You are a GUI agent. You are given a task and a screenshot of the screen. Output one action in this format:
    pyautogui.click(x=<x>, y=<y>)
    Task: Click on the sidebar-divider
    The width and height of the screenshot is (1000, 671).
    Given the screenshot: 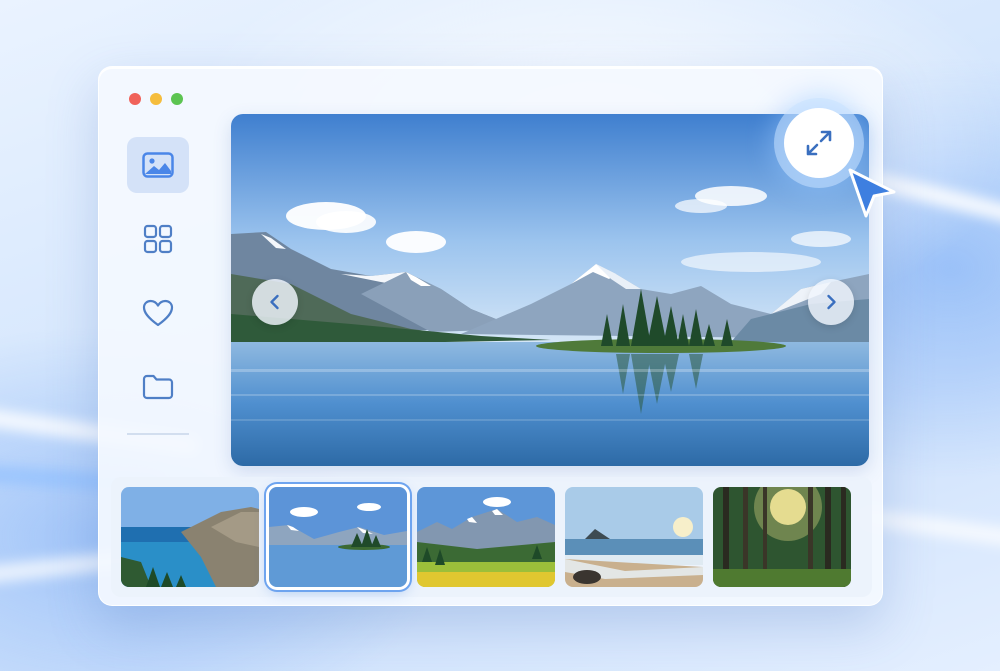 What is the action you would take?
    pyautogui.click(x=158, y=434)
    